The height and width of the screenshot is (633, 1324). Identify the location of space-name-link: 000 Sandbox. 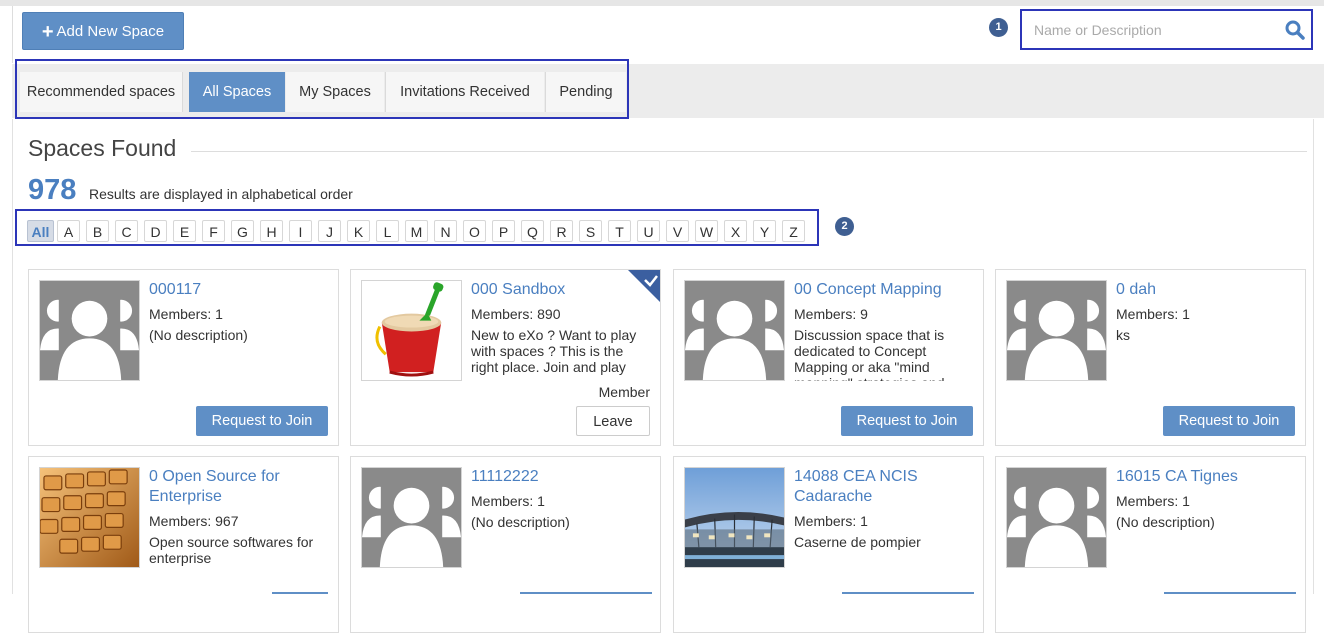
(561, 290).